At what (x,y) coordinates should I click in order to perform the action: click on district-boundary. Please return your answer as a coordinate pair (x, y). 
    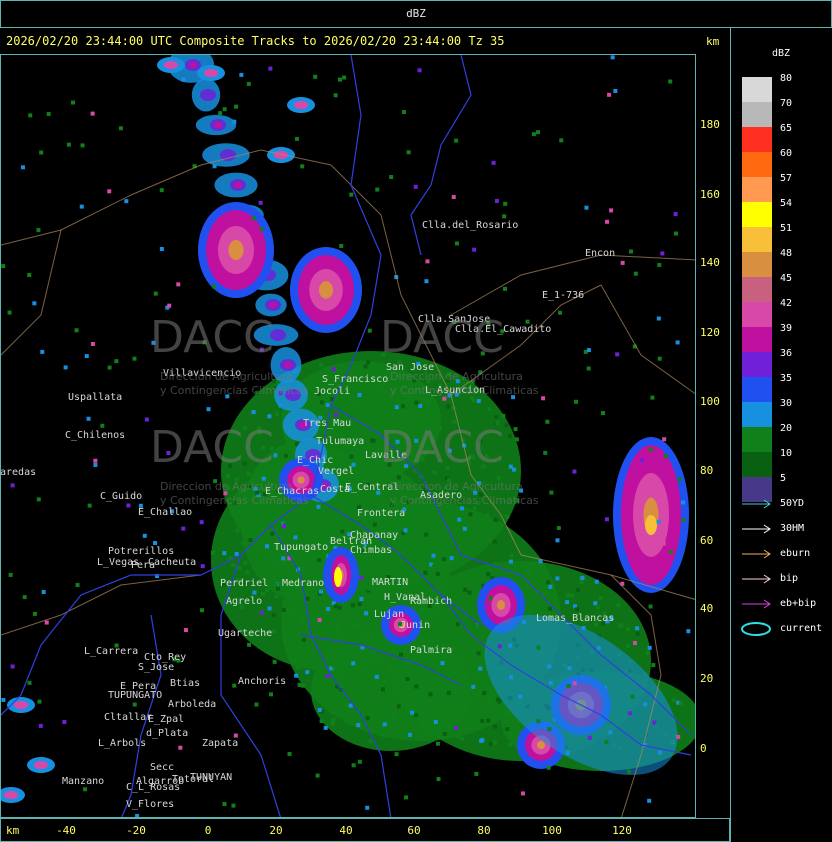
    Looking at the image, I should click on (101, 605).